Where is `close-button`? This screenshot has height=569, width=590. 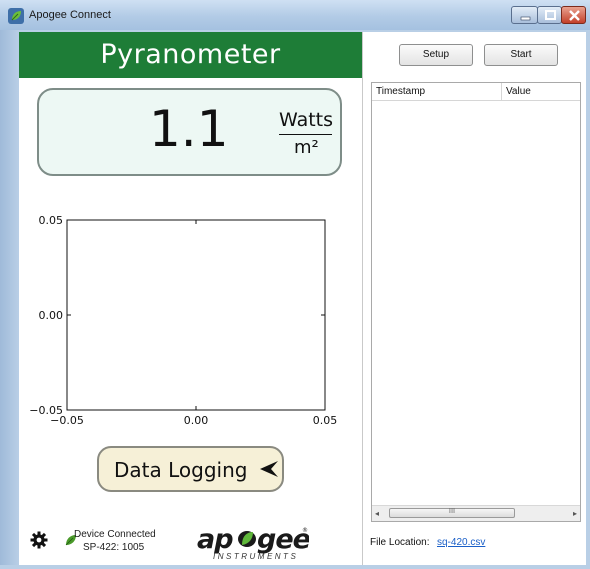 close-button is located at coordinates (573, 15).